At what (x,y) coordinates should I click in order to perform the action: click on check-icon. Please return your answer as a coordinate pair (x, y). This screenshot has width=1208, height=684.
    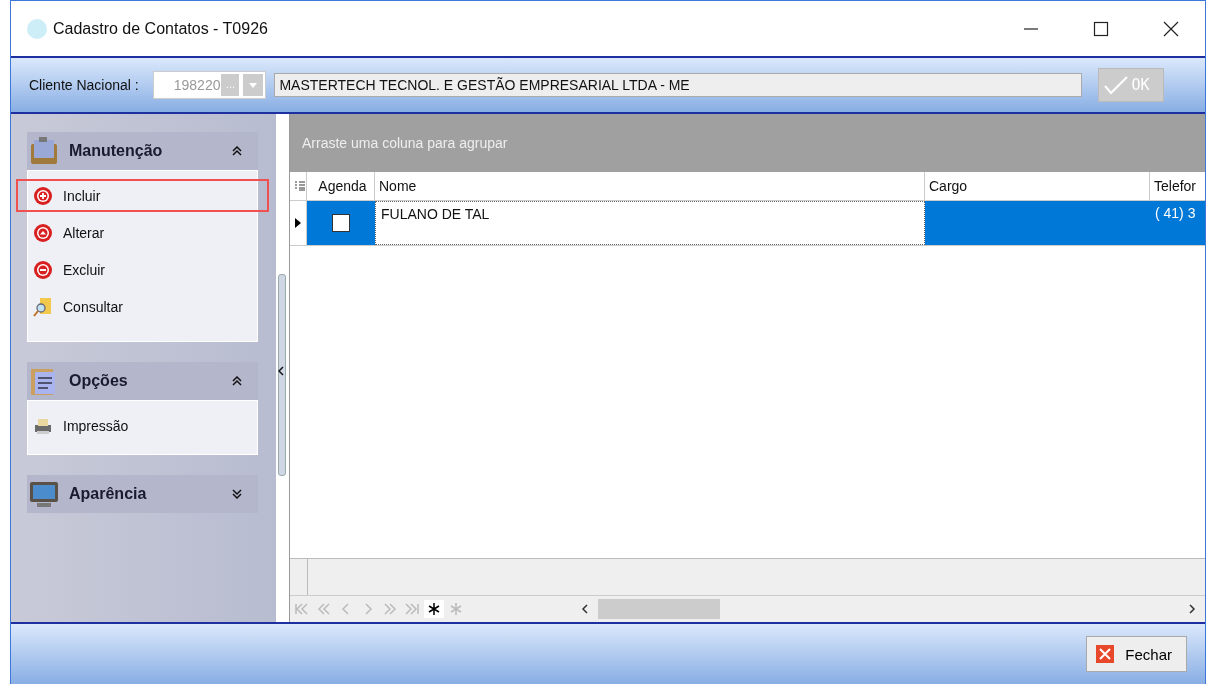
    Looking at the image, I should click on (1116, 85).